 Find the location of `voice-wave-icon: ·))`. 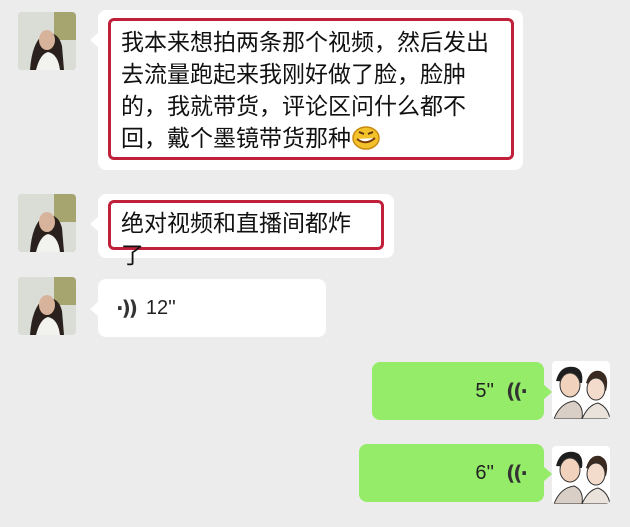

voice-wave-icon: ·)) is located at coordinates (127, 308).